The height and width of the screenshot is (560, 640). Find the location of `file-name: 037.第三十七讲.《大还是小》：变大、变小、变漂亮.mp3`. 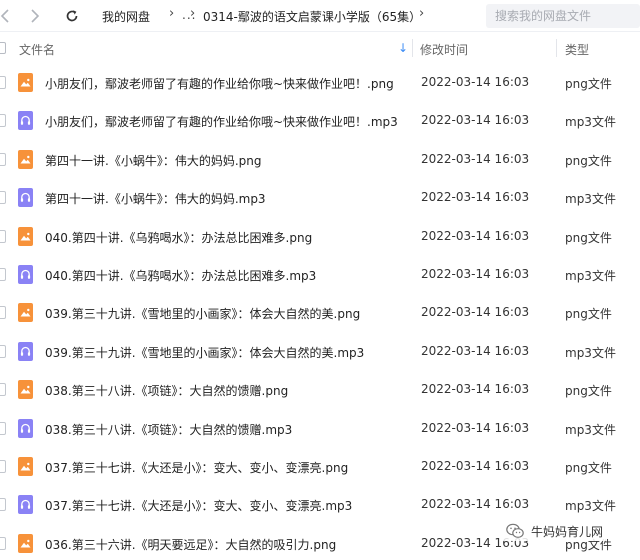

file-name: 037.第三十七讲.《大还是小》：变大、变小、变漂亮.mp3 is located at coordinates (198, 505).